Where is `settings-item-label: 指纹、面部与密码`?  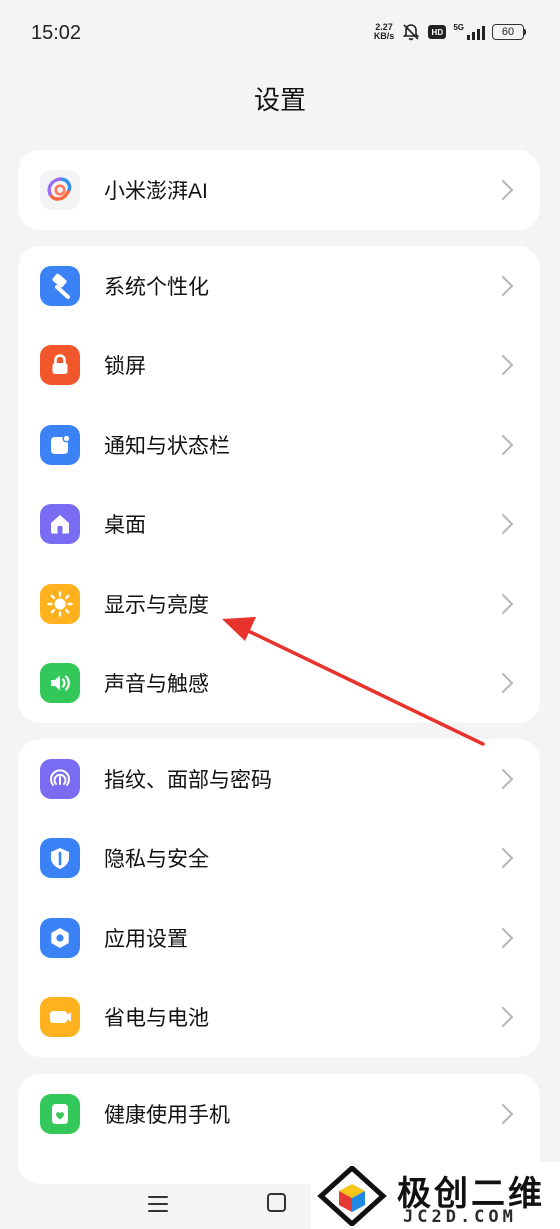
settings-item-label: 指纹、面部与密码 is located at coordinates (188, 780).